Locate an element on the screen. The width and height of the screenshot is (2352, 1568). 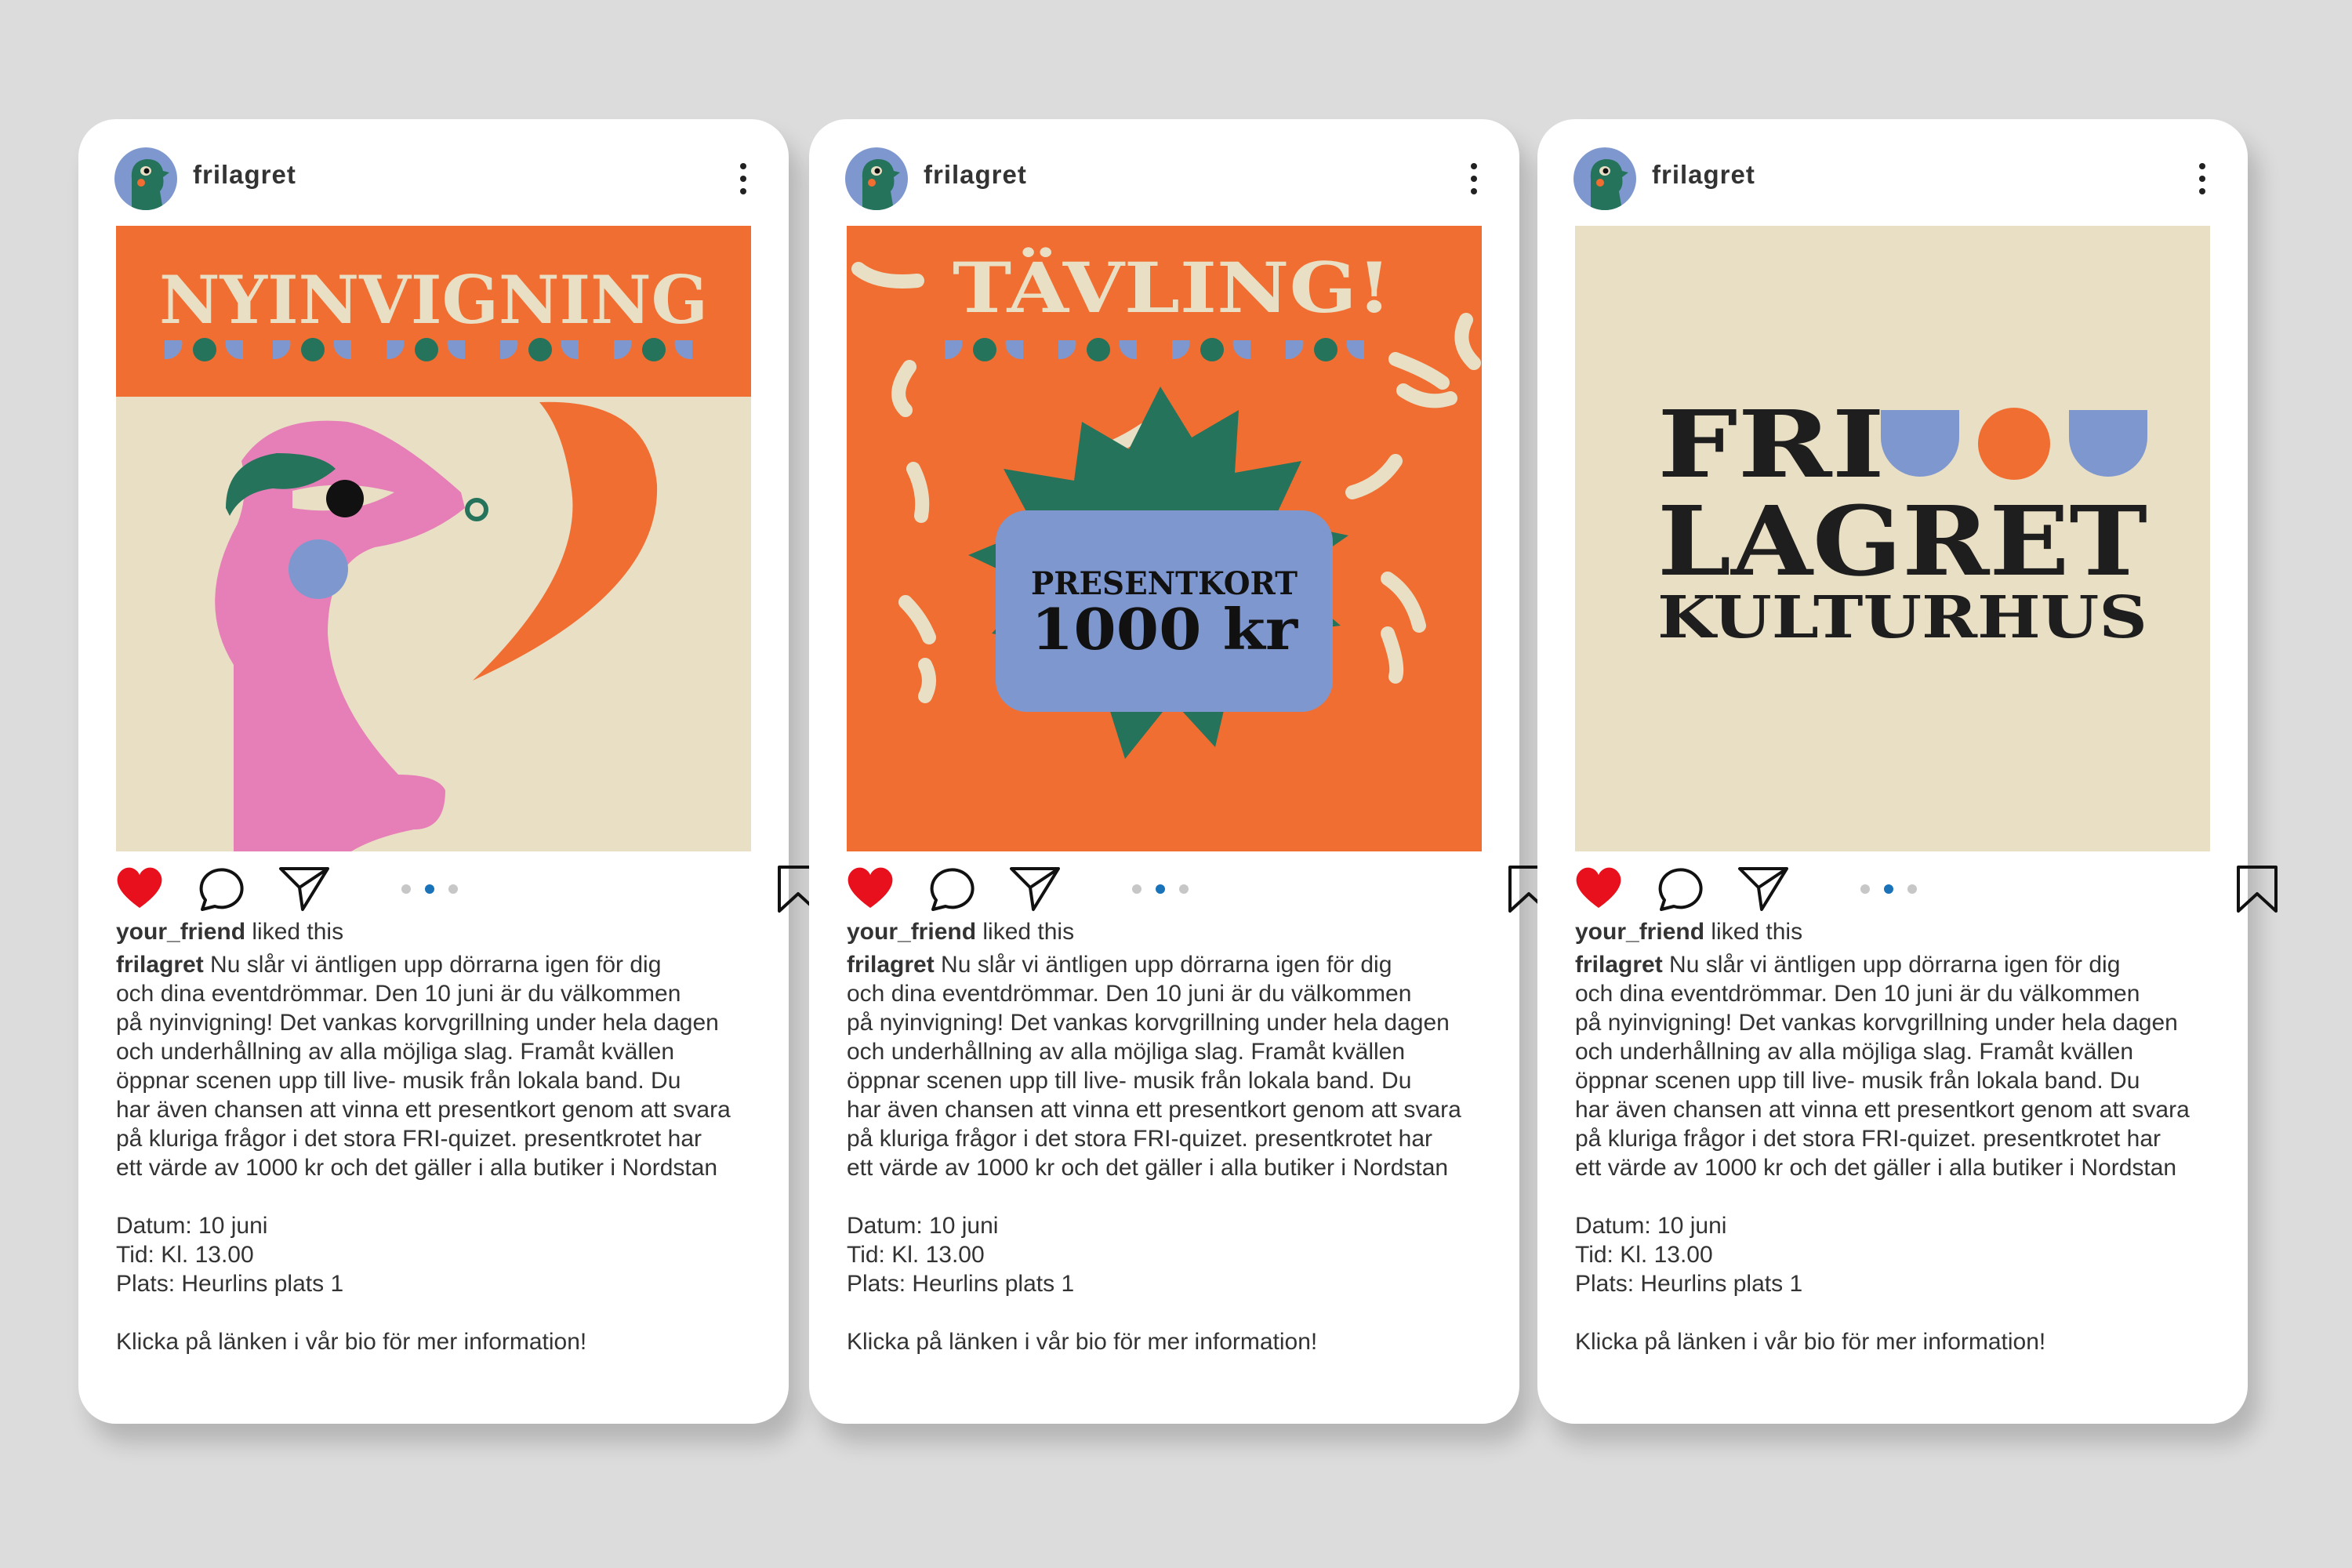
logo-shapes is located at coordinates (2014, 444).